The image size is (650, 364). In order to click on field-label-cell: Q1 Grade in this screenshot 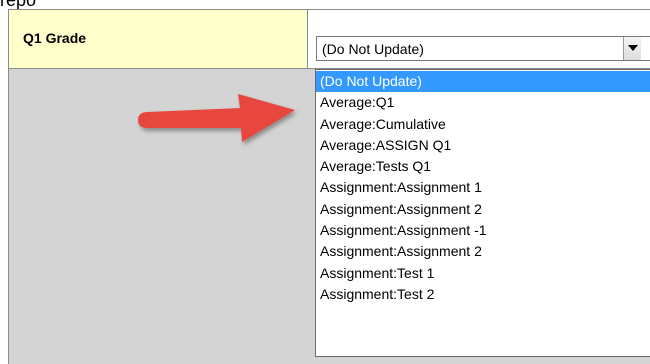, I will do `click(158, 39)`.